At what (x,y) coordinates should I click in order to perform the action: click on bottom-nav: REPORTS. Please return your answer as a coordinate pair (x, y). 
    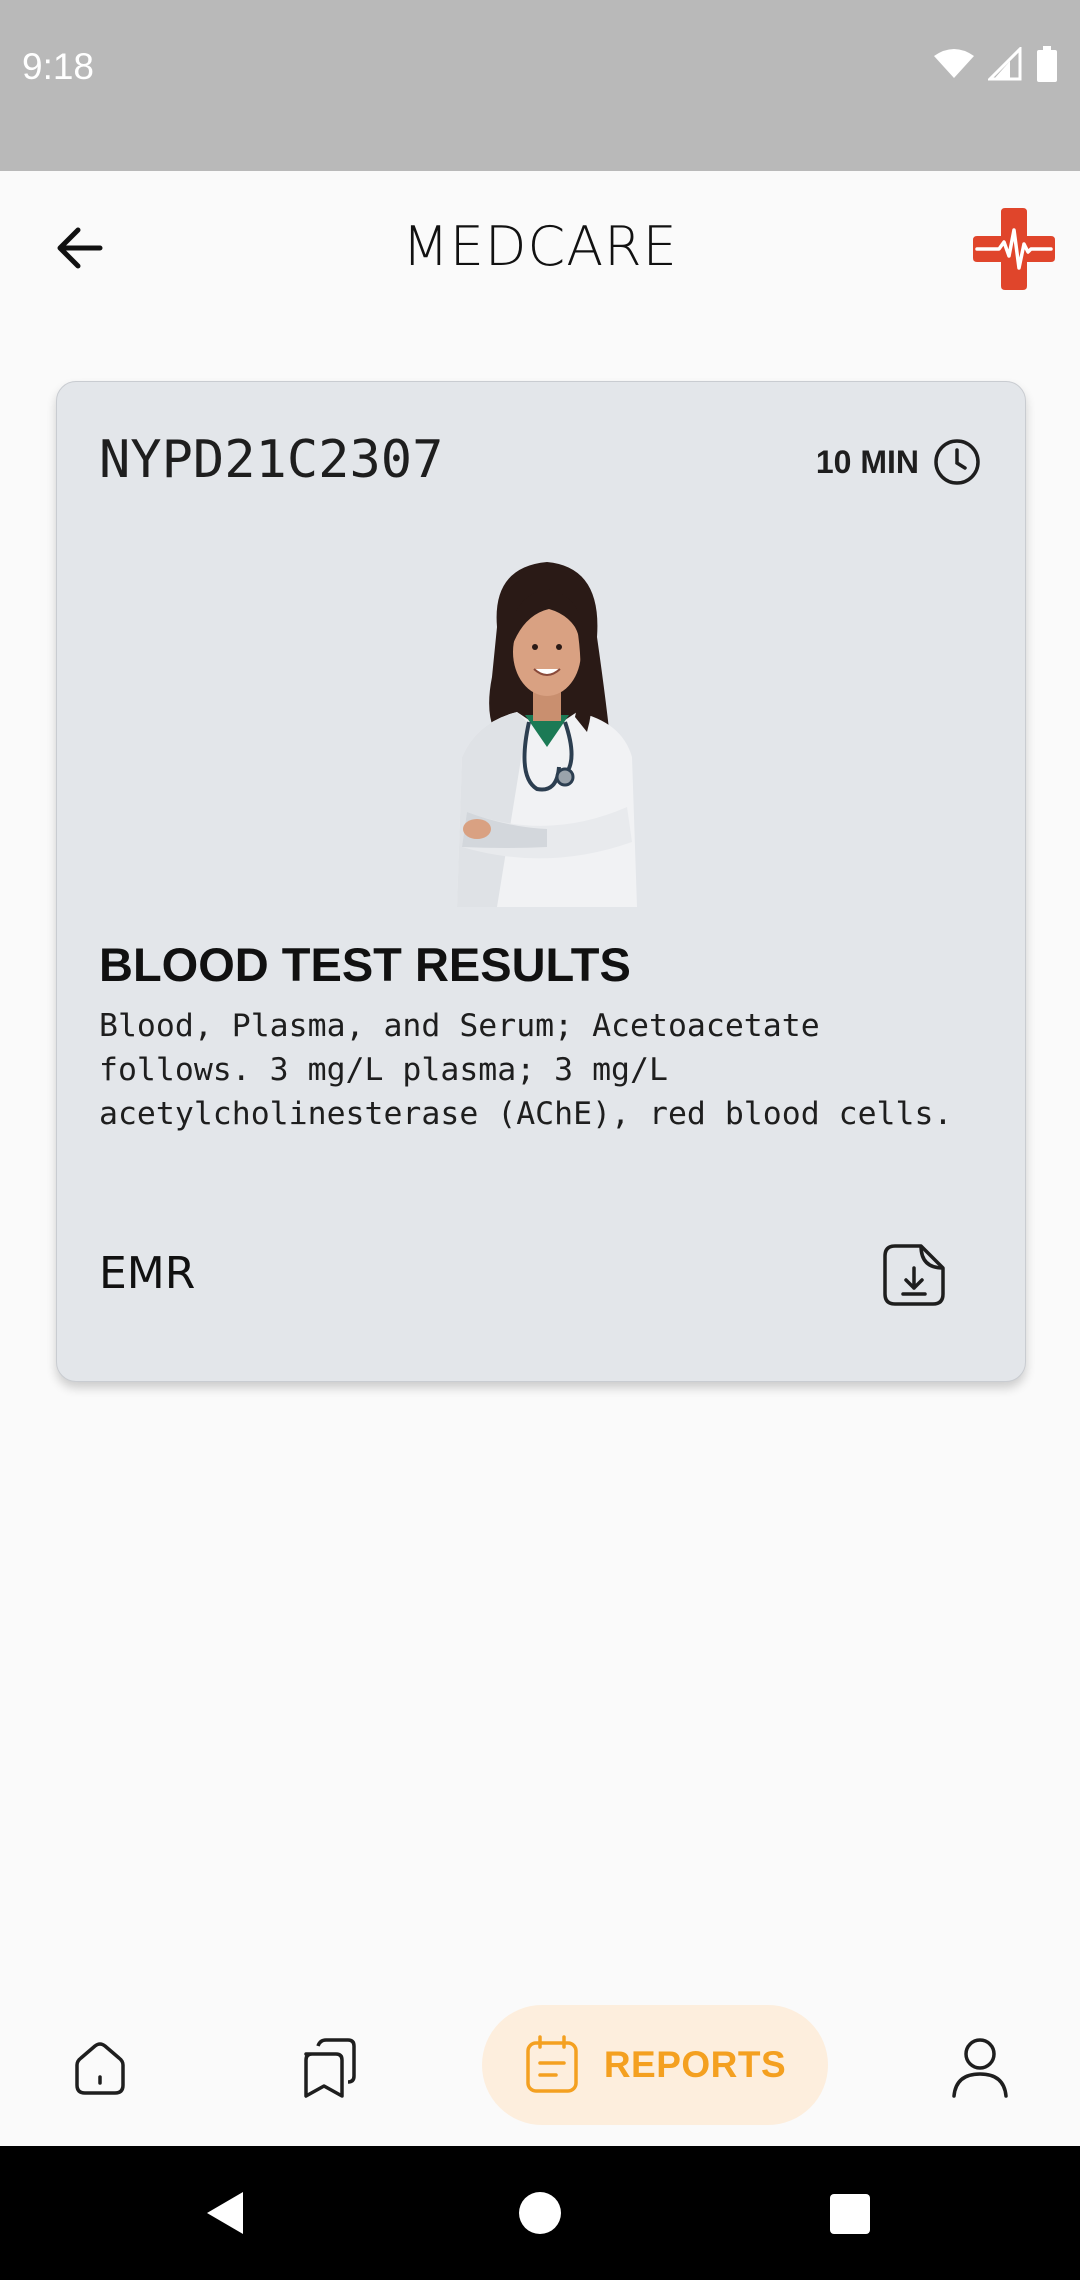
    Looking at the image, I should click on (540, 2068).